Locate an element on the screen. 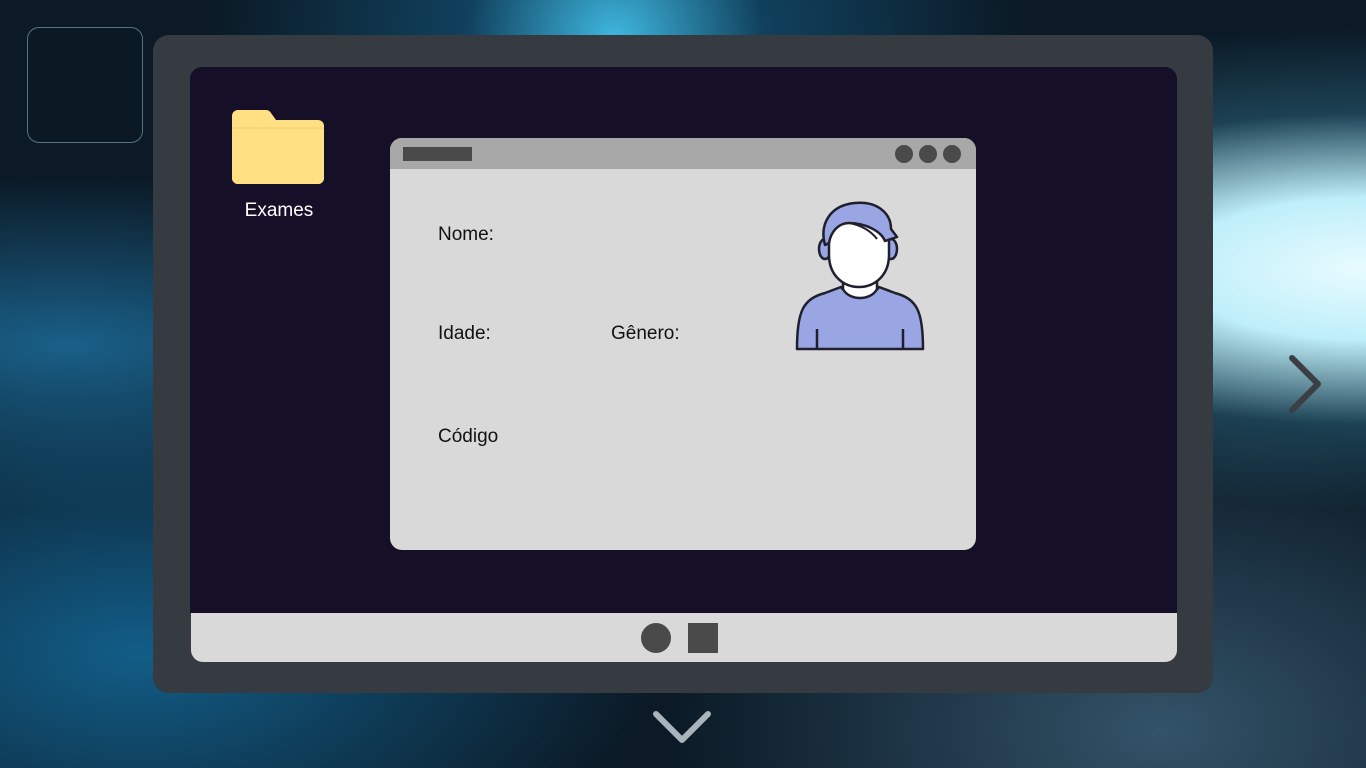 The width and height of the screenshot is (1366, 768). chevron-right-icon is located at coordinates (1304, 384).